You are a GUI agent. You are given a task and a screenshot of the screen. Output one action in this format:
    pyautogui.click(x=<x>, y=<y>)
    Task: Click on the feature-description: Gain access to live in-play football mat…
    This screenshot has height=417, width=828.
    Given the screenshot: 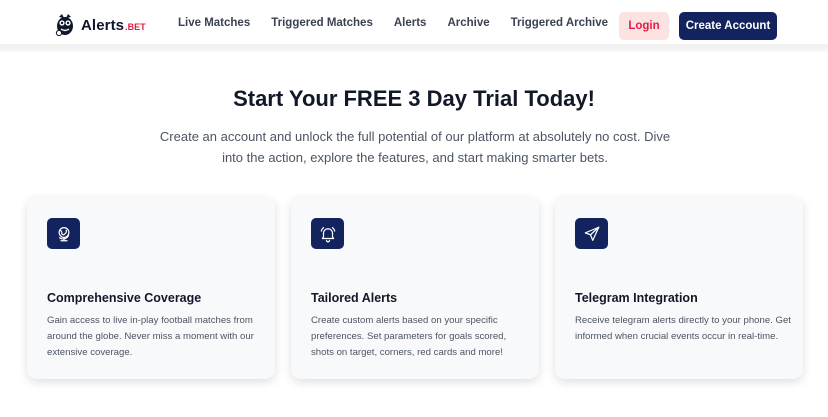 What is the action you would take?
    pyautogui.click(x=150, y=336)
    